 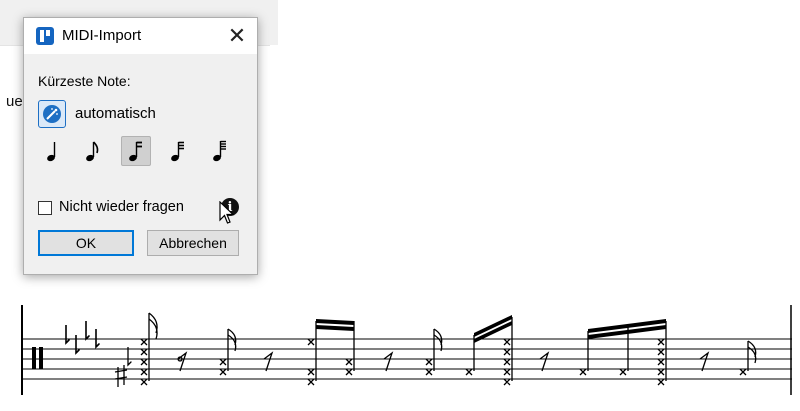 I want to click on app-toolbar-edge, so click(x=274, y=22).